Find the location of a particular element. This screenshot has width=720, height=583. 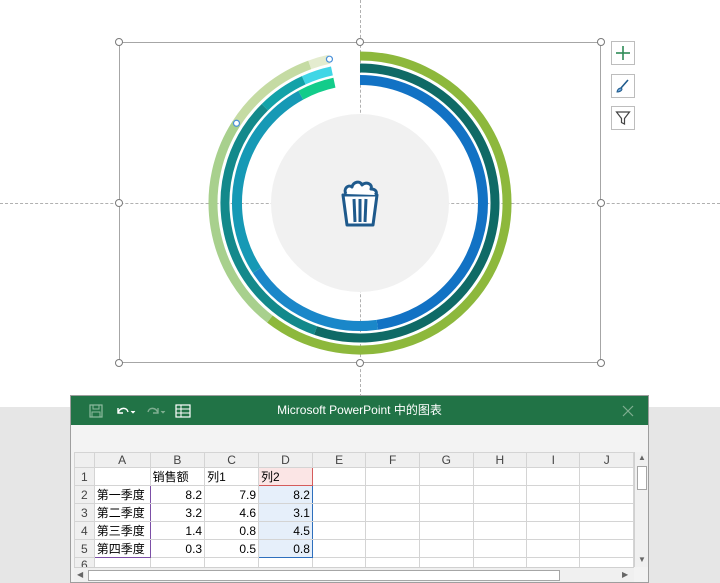

undo-icon is located at coordinates (125, 411).